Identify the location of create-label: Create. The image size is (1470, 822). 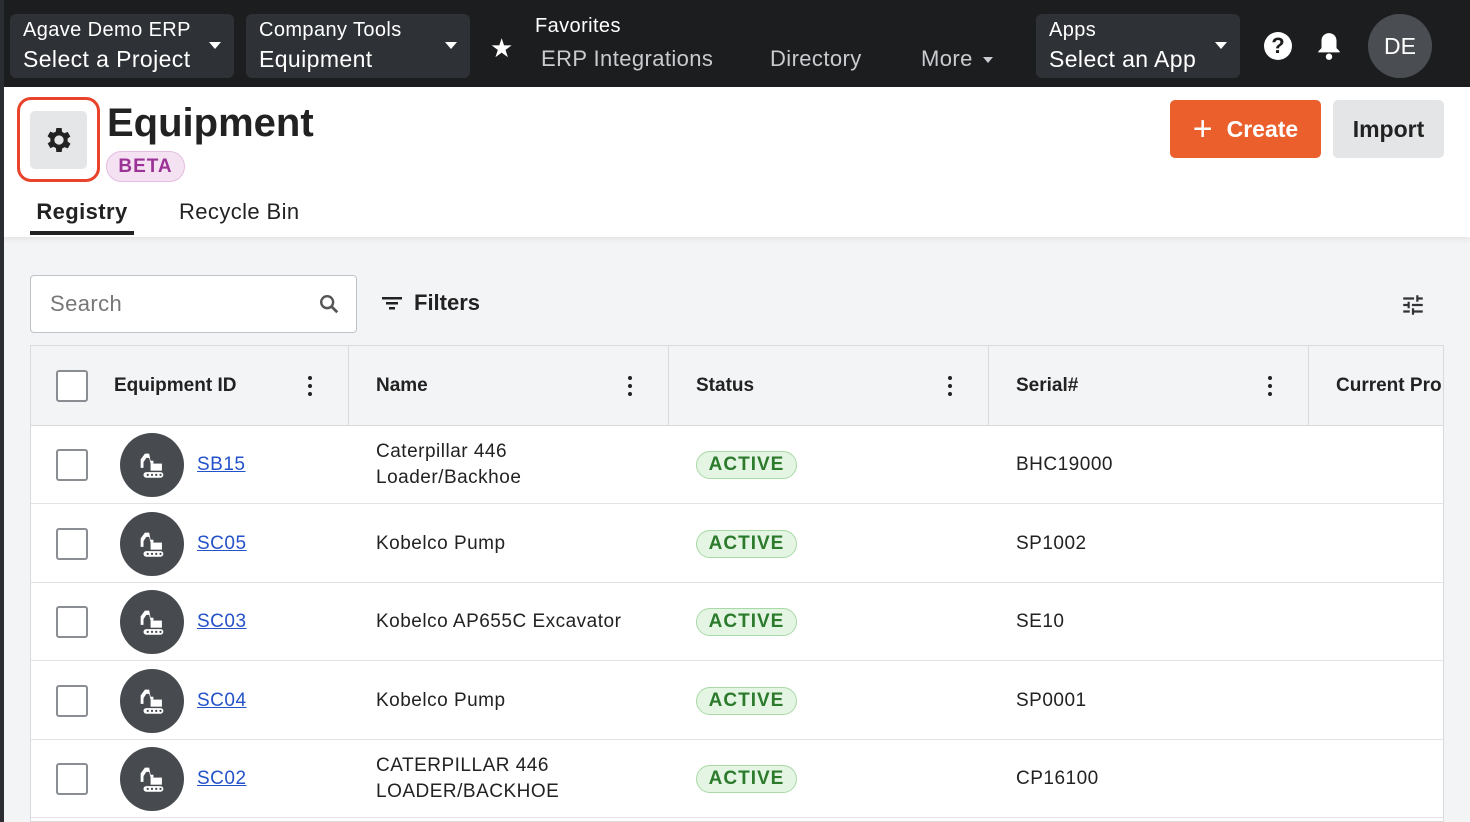
(1262, 128).